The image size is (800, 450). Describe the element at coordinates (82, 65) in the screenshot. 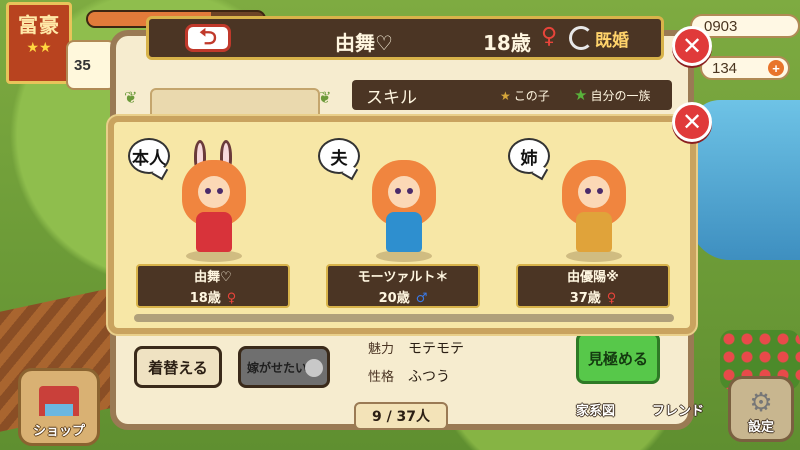

I see `side-counter-value: 35` at that location.